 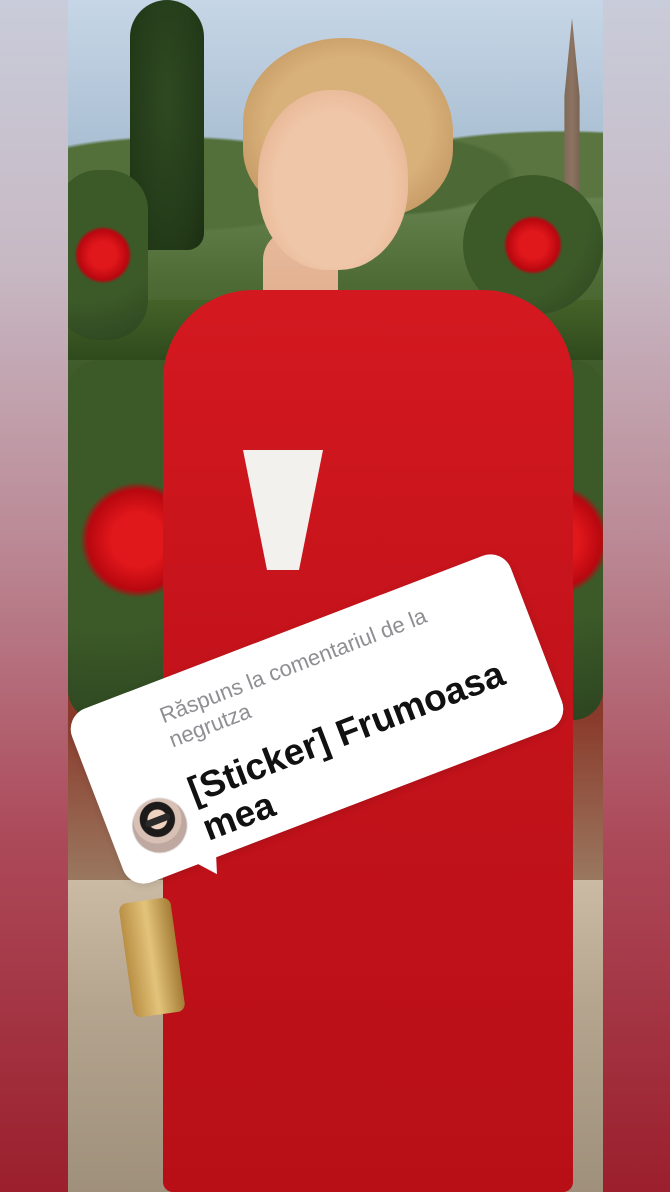 I want to click on woman-face, so click(x=333, y=180).